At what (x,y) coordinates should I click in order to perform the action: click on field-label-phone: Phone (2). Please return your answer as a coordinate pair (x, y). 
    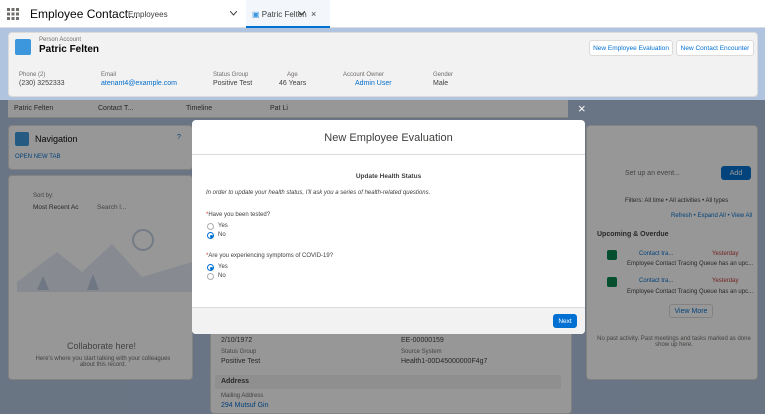
    Looking at the image, I should click on (32, 75).